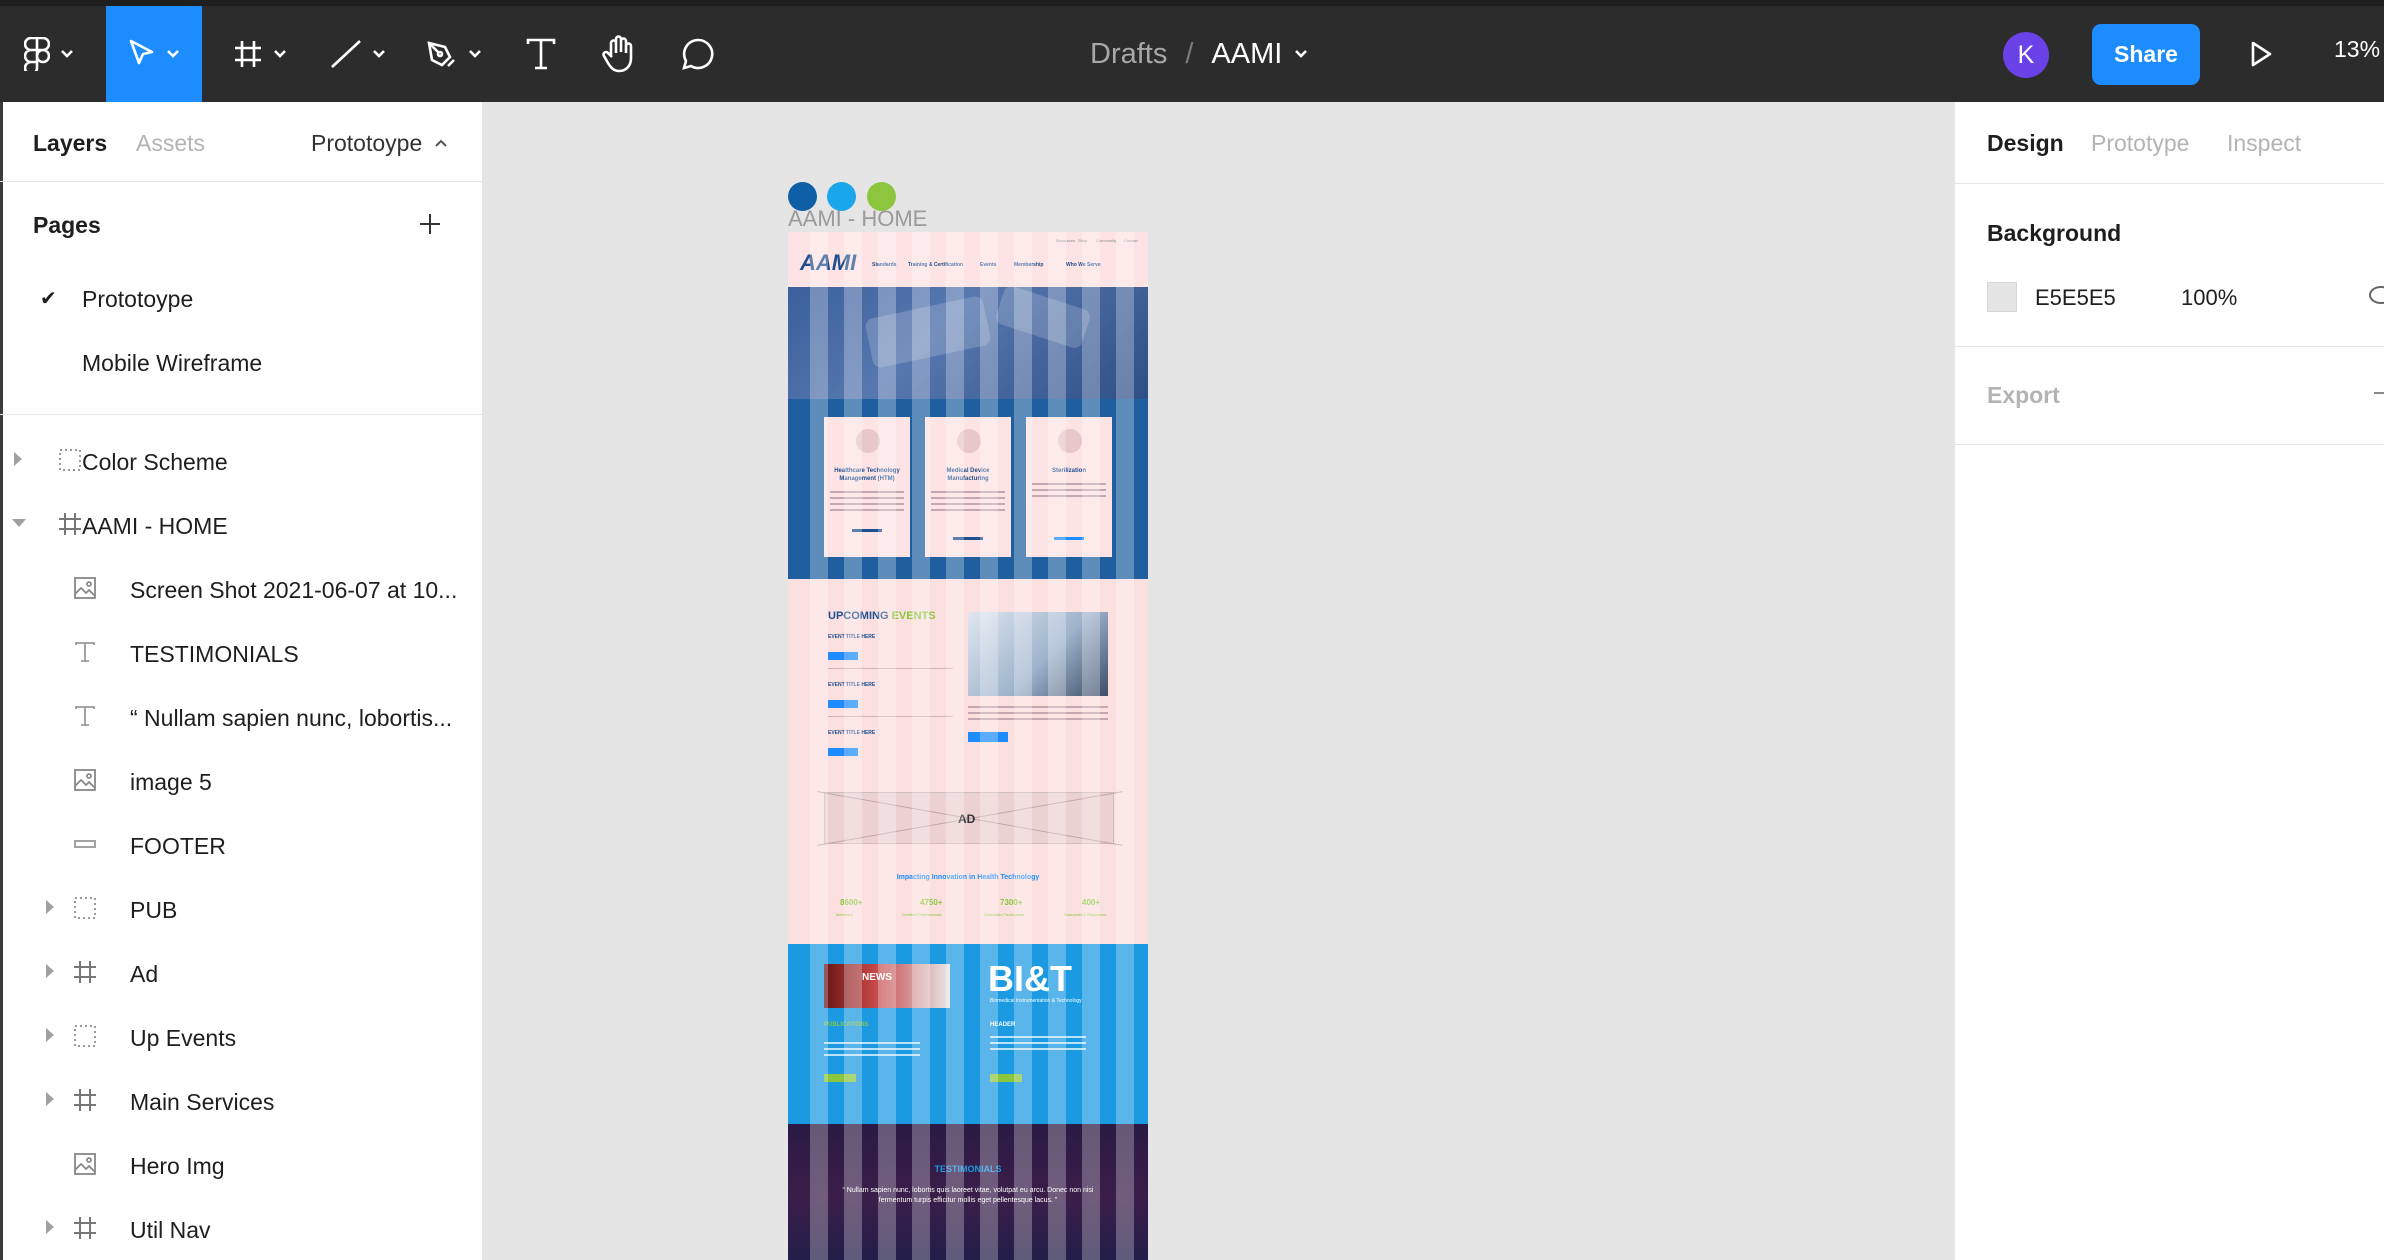 The width and height of the screenshot is (2384, 1260). Describe the element at coordinates (2379, 393) in the screenshot. I see `export-toggle-icon` at that location.